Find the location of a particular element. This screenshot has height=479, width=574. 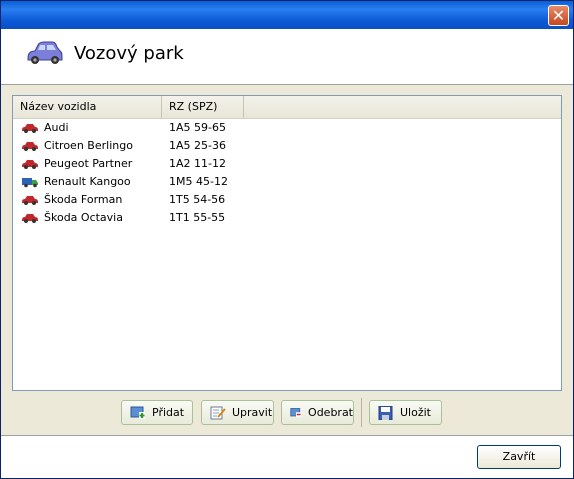

edit-button: Upravit is located at coordinates (237, 412).